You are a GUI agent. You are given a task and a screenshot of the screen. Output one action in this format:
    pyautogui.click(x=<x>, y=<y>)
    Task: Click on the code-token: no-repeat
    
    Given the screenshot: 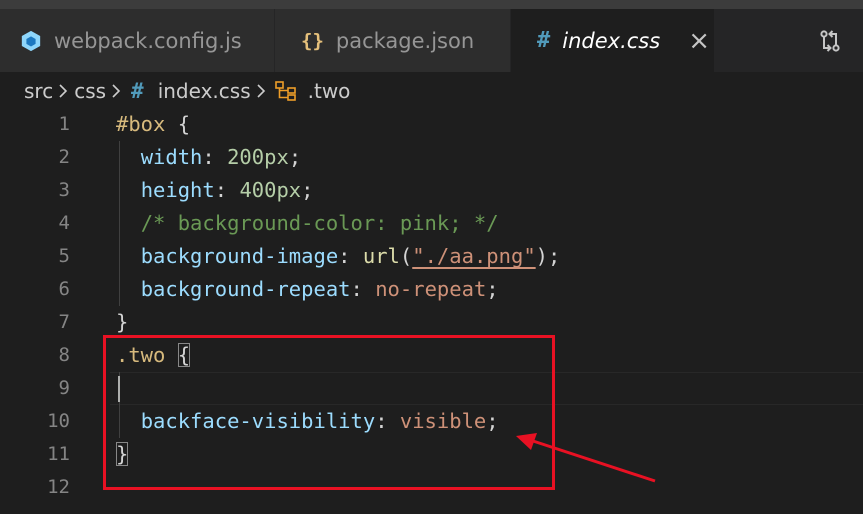 What is the action you would take?
    pyautogui.click(x=431, y=289)
    